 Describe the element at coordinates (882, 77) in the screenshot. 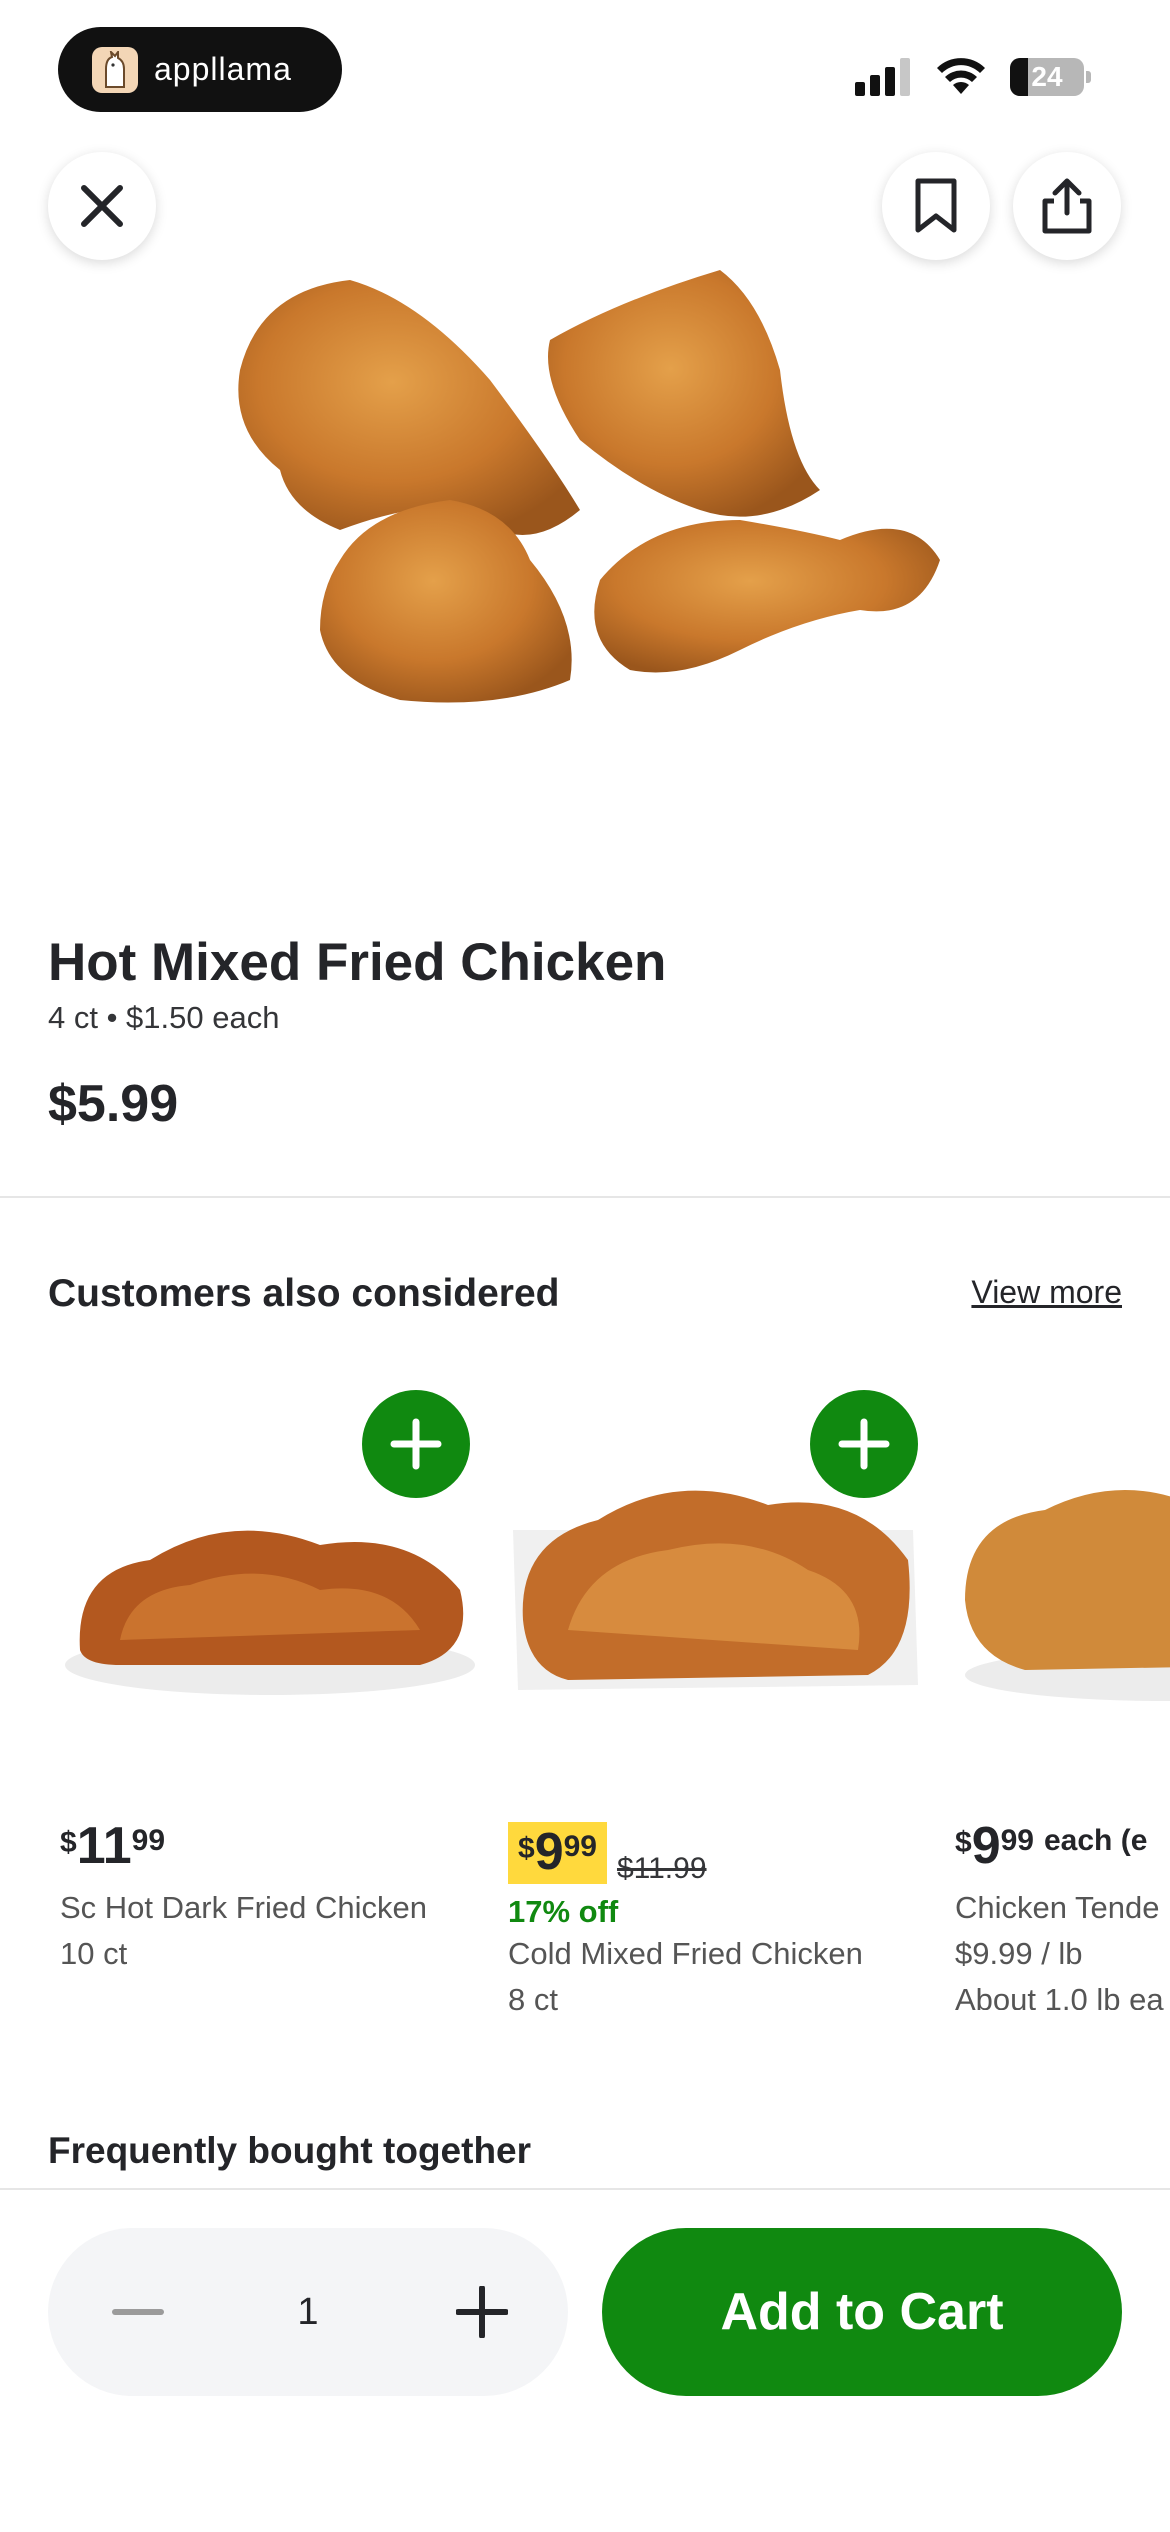

I see `cellular-signal-icon` at that location.